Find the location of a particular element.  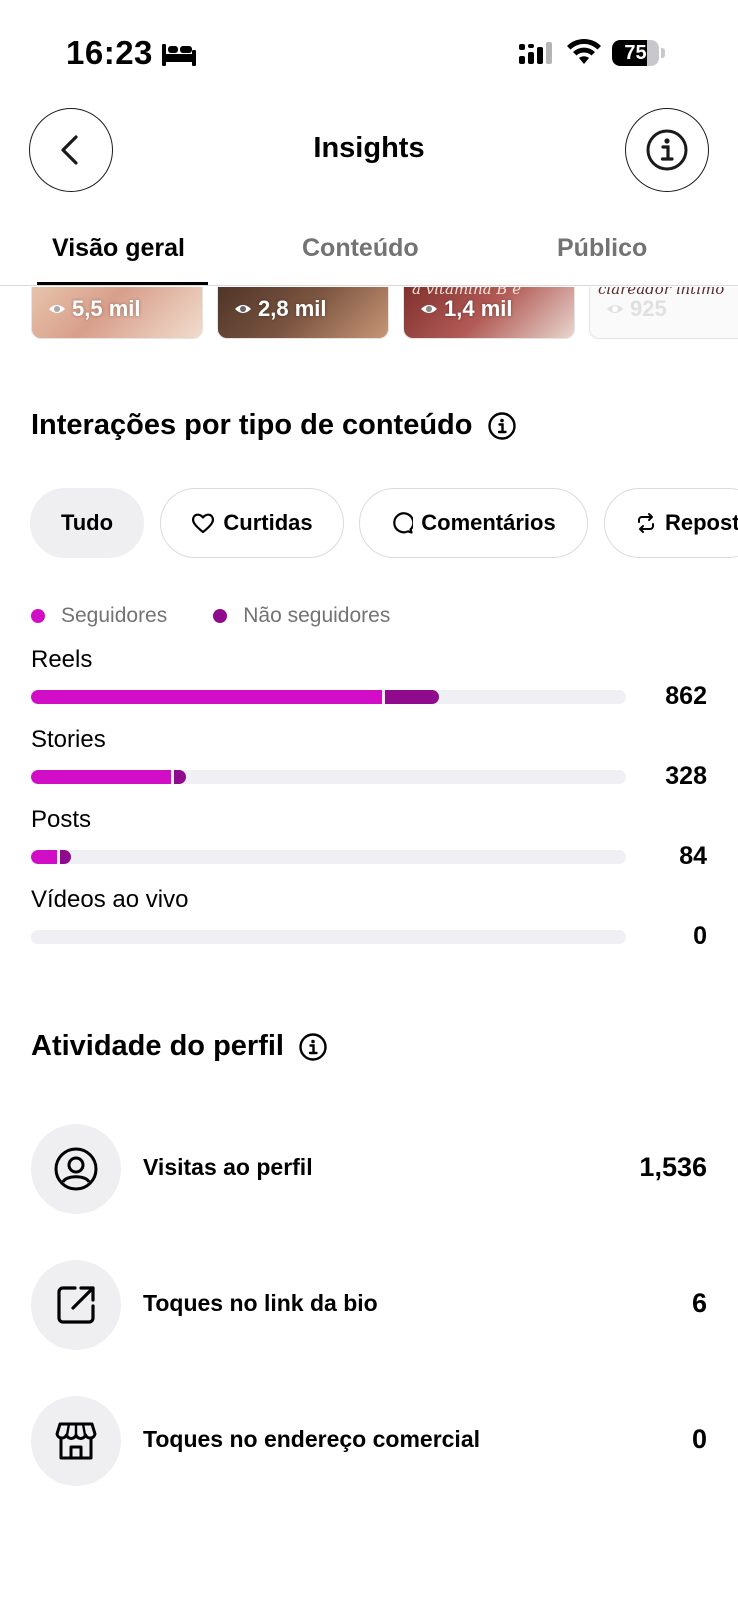

filter-reposts-chip: Reposts is located at coordinates (671, 523).